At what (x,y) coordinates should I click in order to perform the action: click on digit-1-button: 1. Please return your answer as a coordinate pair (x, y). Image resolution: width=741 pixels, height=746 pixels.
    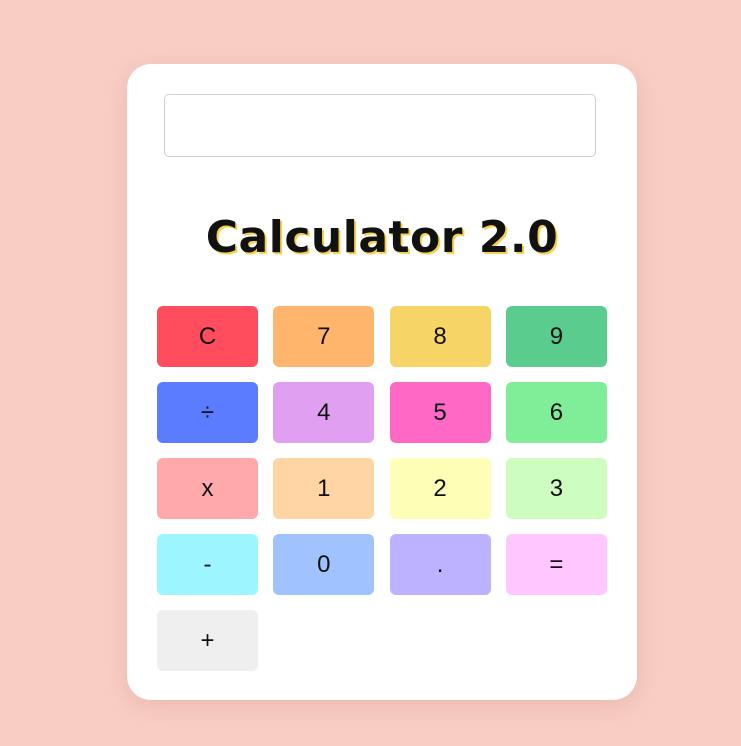
    Looking at the image, I should click on (324, 488).